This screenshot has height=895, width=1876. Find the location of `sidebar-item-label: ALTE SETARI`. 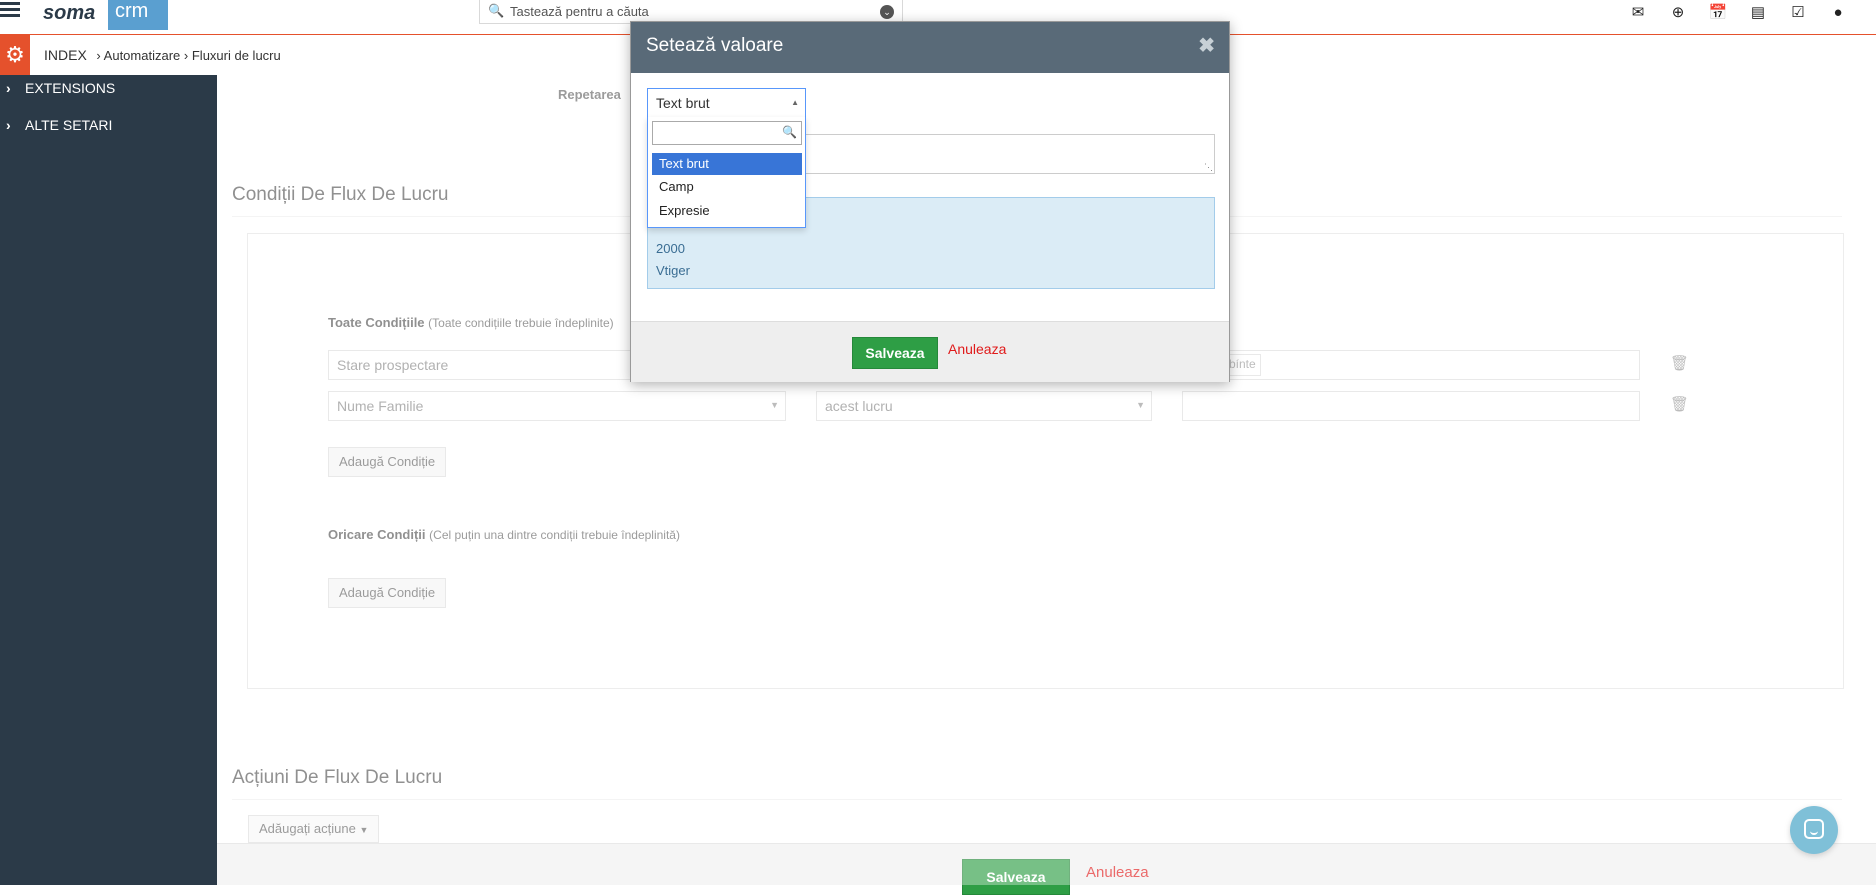

sidebar-item-label: ALTE SETARI is located at coordinates (69, 125).